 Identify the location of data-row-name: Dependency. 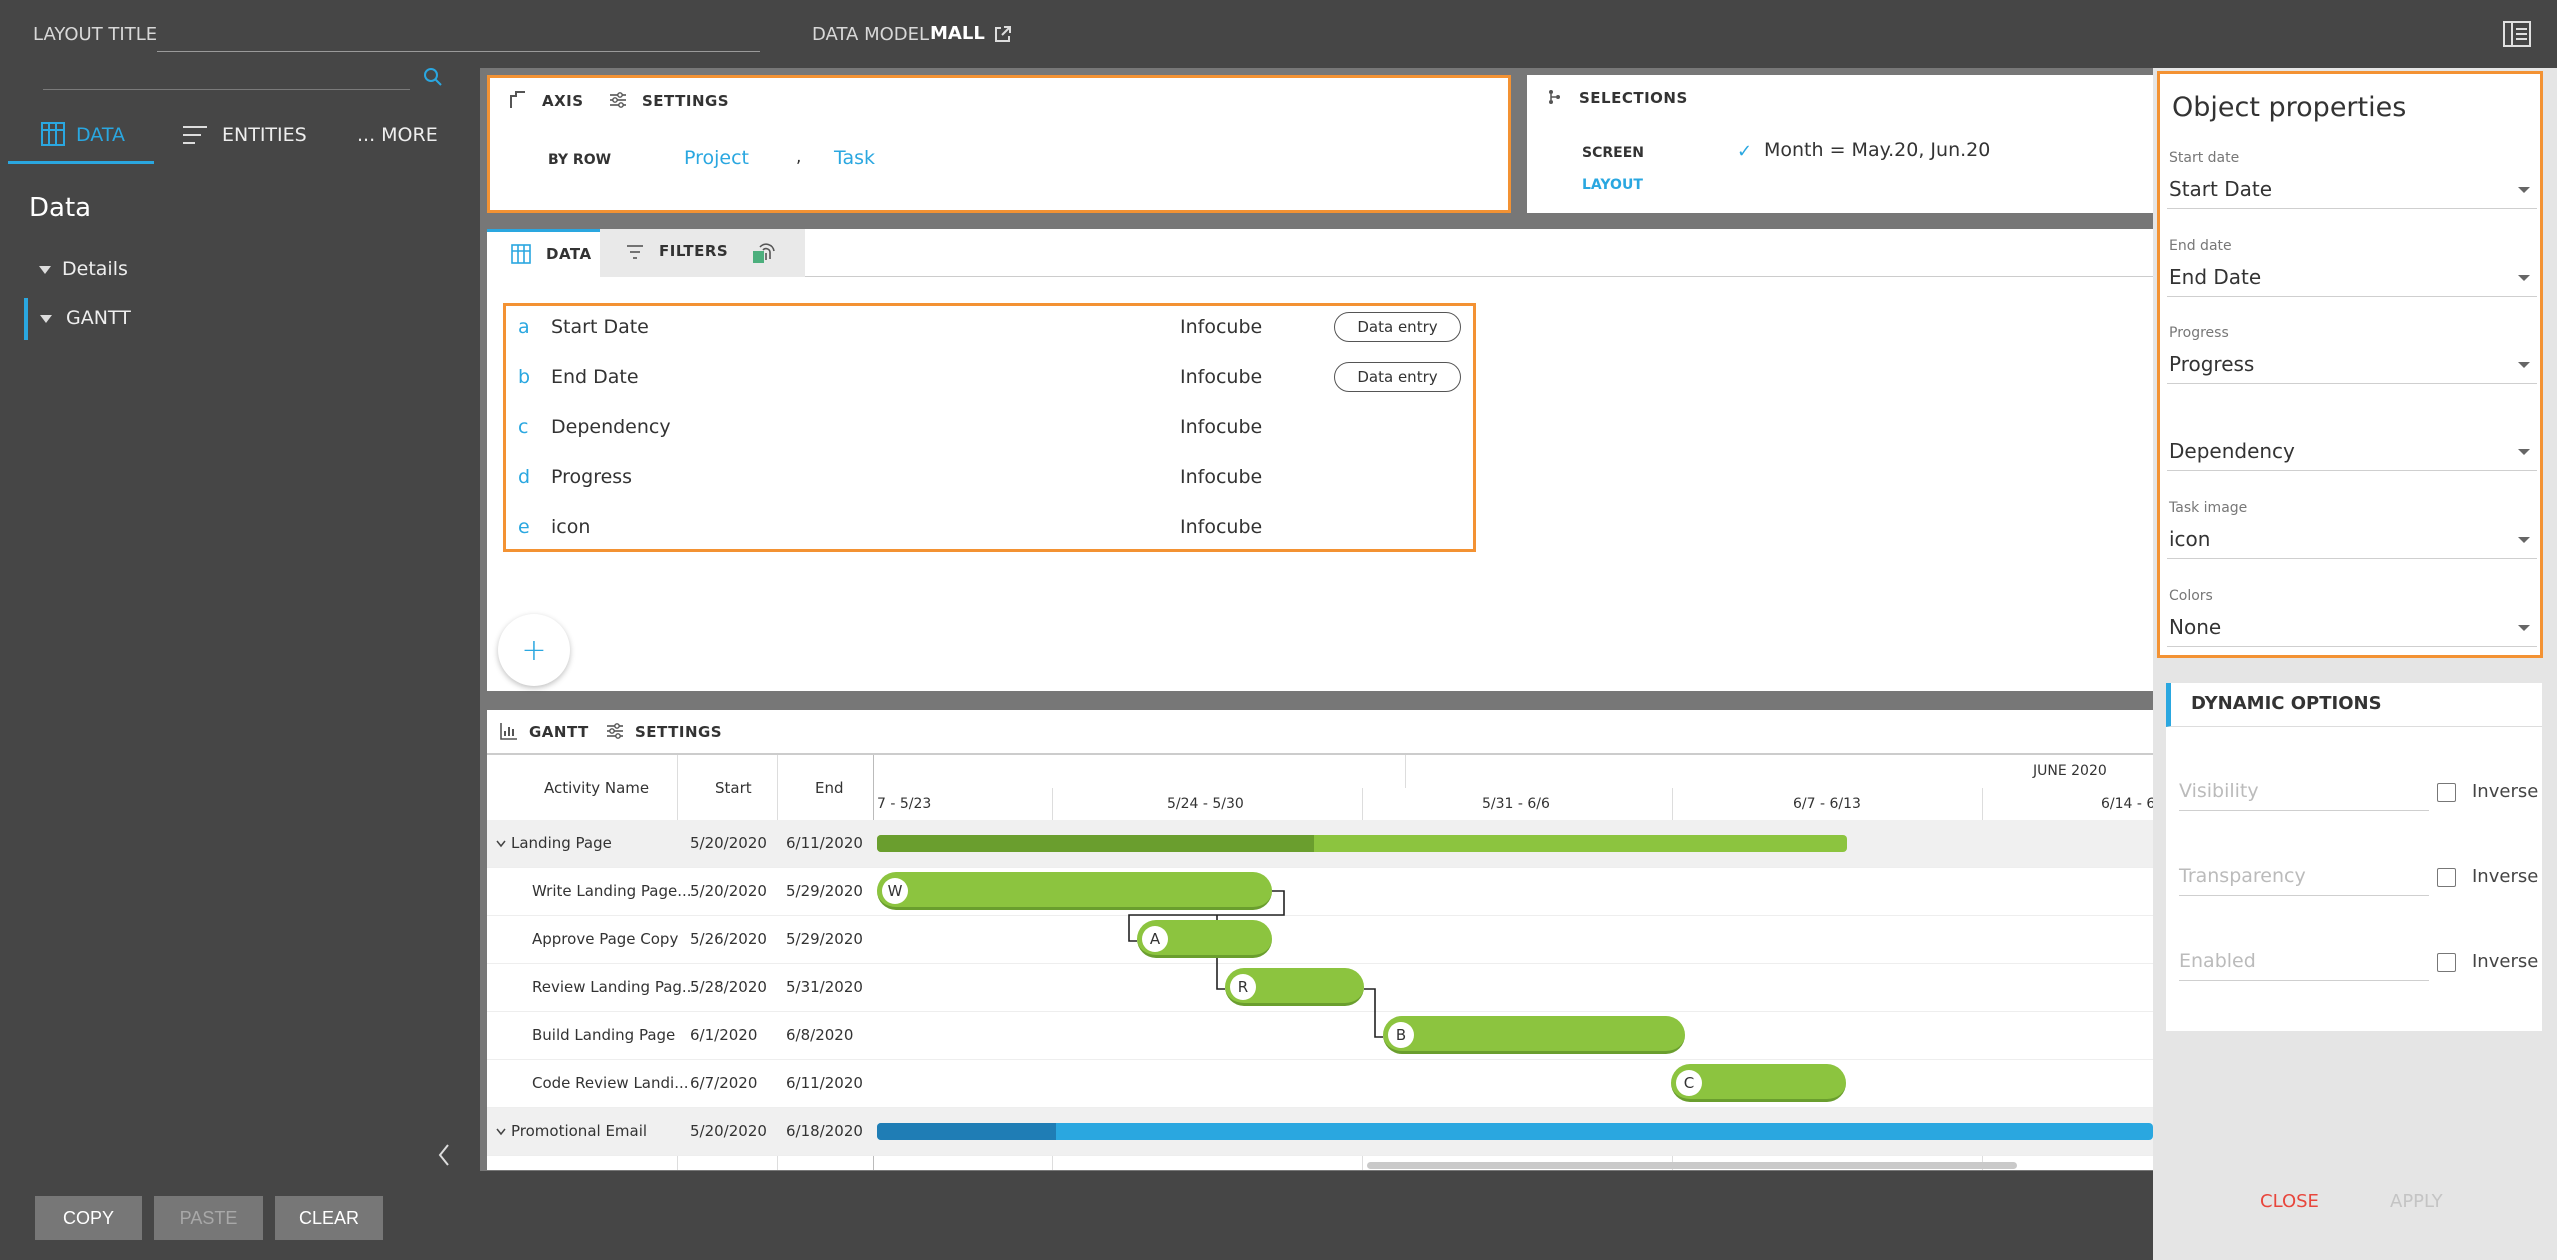
(611, 427).